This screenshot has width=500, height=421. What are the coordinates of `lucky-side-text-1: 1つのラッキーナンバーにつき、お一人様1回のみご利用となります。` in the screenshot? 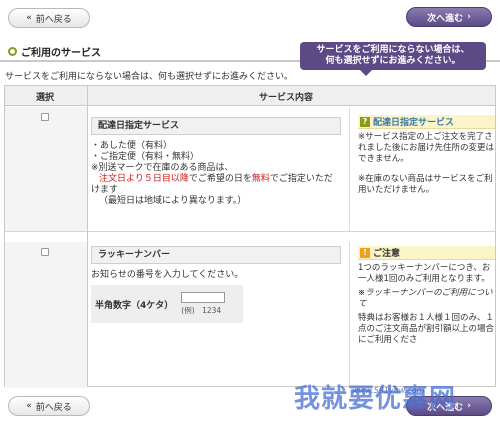 It's located at (424, 273).